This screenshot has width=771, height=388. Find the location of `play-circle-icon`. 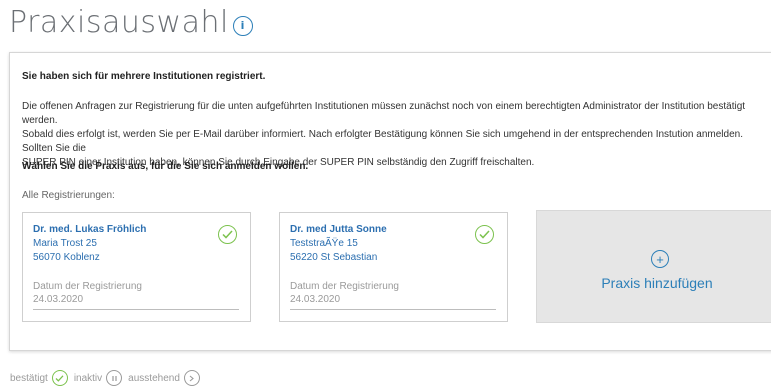

play-circle-icon is located at coordinates (191, 378).